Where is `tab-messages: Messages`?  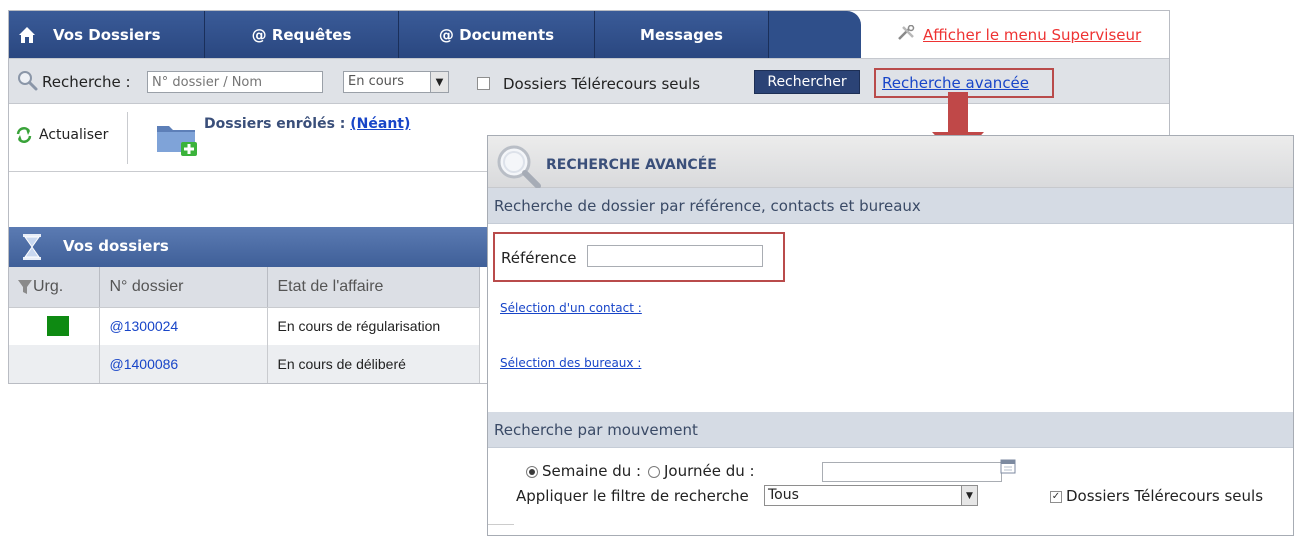 tab-messages: Messages is located at coordinates (682, 34).